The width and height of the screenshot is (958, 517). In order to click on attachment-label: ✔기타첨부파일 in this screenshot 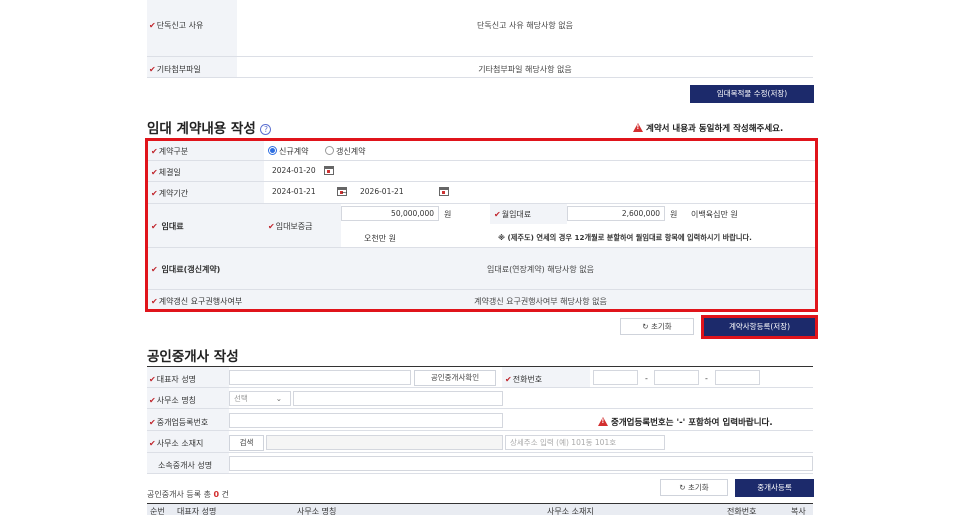, I will do `click(175, 69)`.